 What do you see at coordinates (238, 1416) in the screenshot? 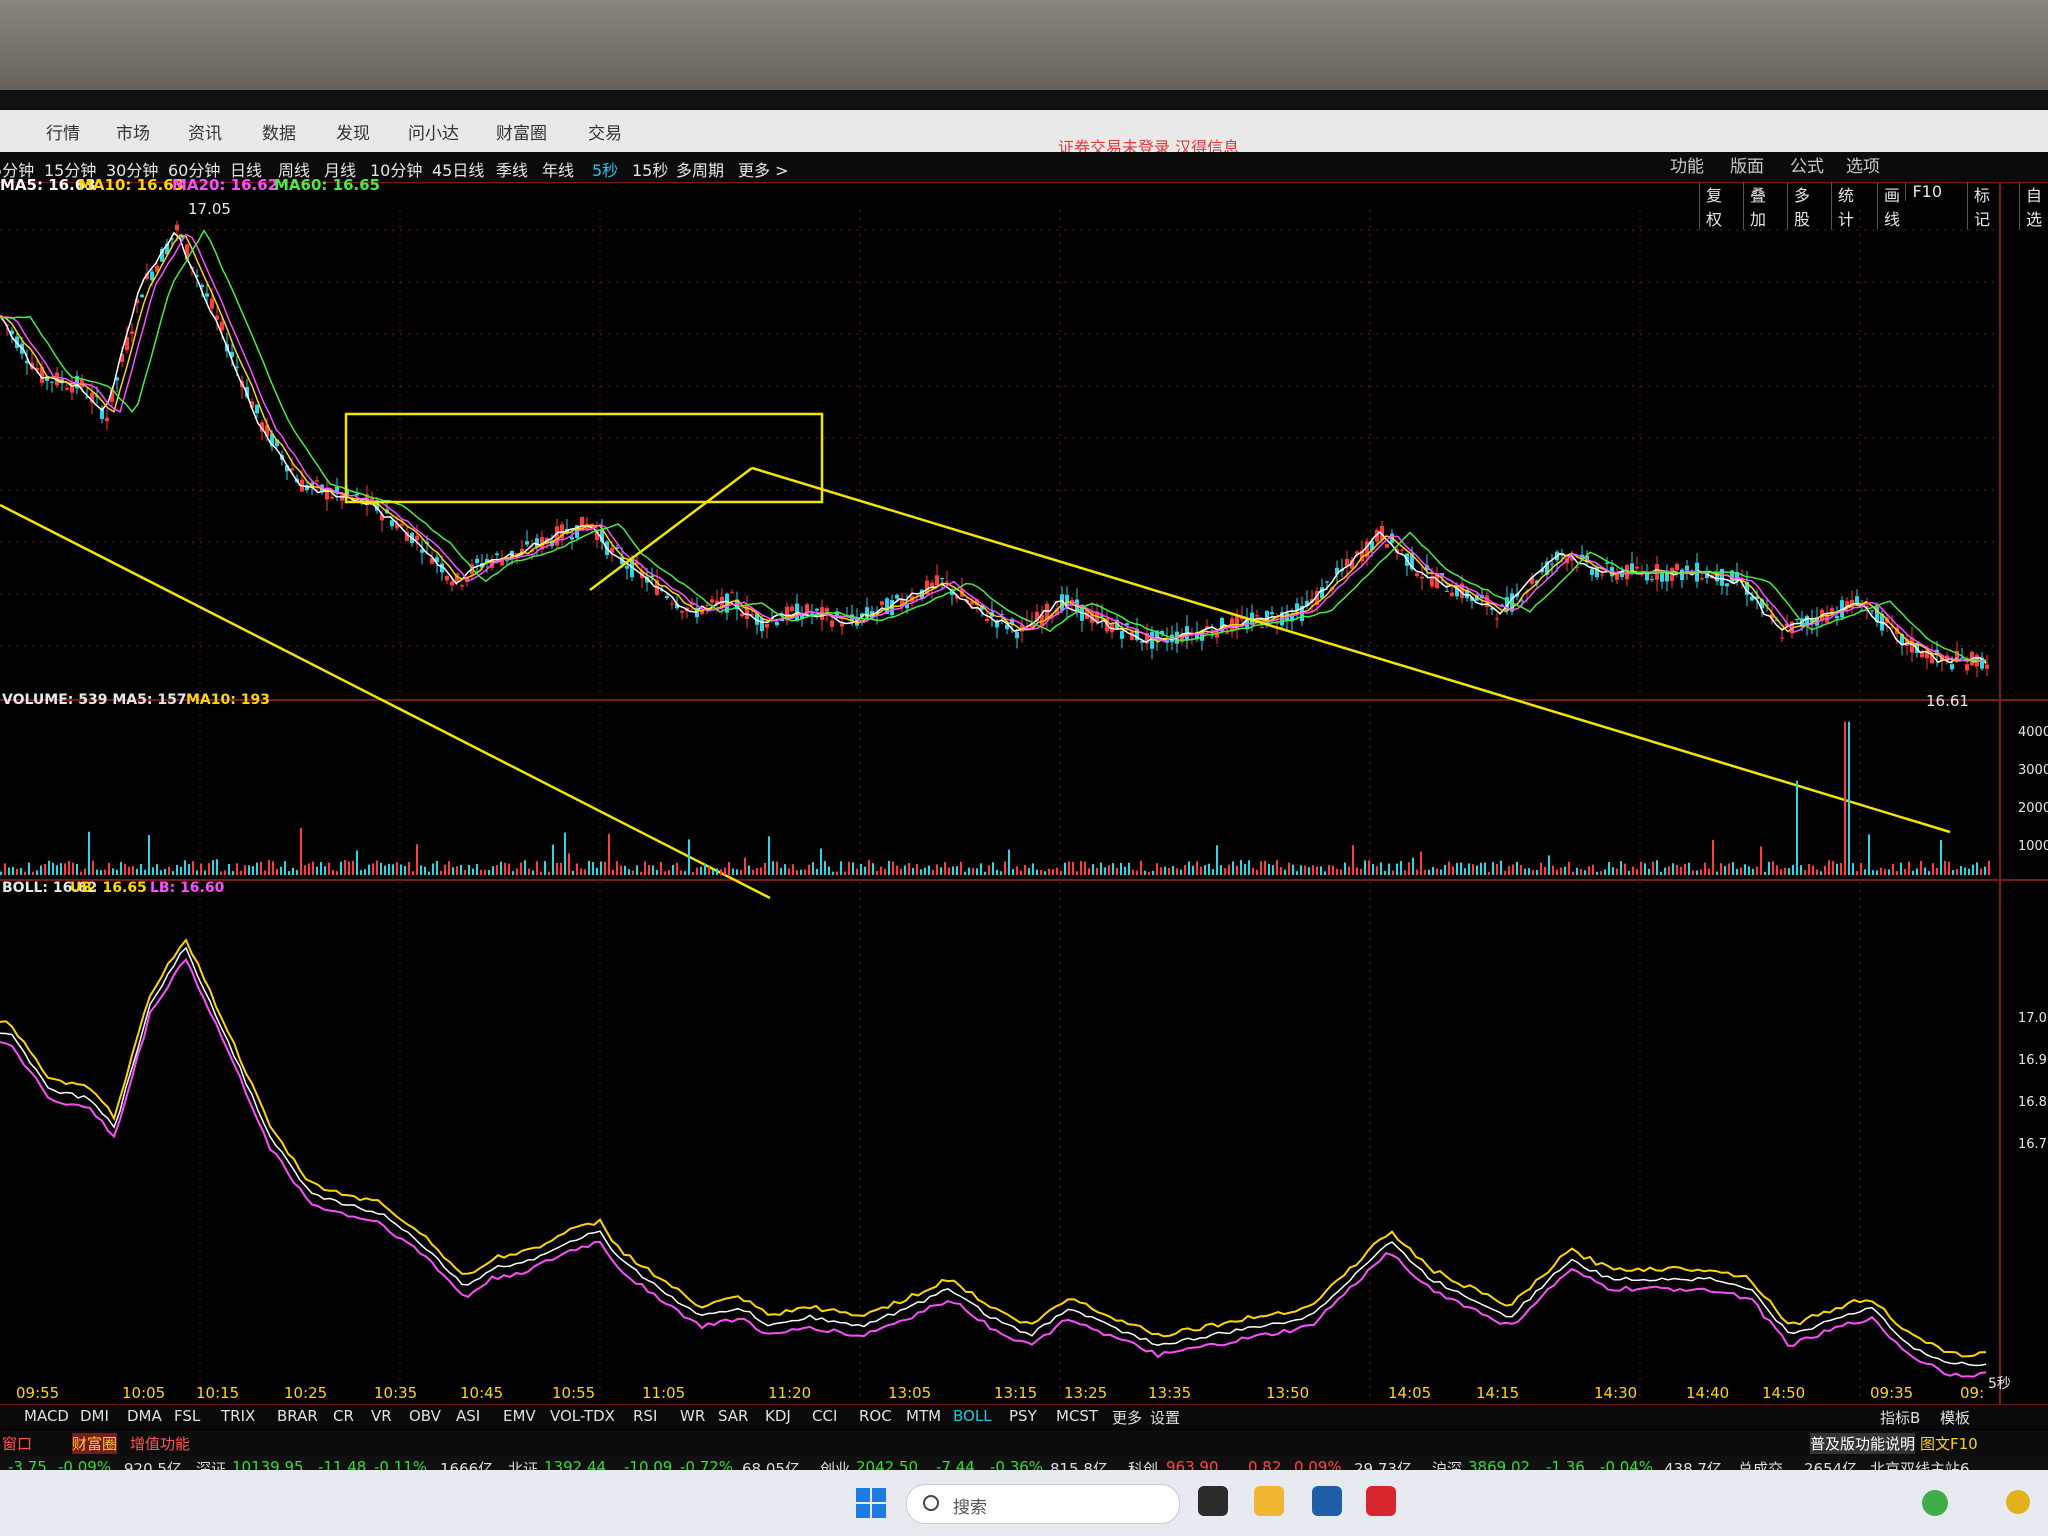
I see `indicator-trix: TRIX` at bounding box center [238, 1416].